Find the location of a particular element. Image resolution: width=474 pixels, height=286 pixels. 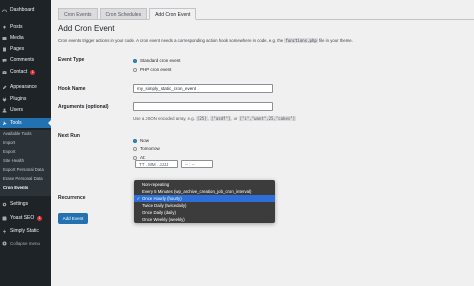

option-label: Non-repeating is located at coordinates (156, 184).